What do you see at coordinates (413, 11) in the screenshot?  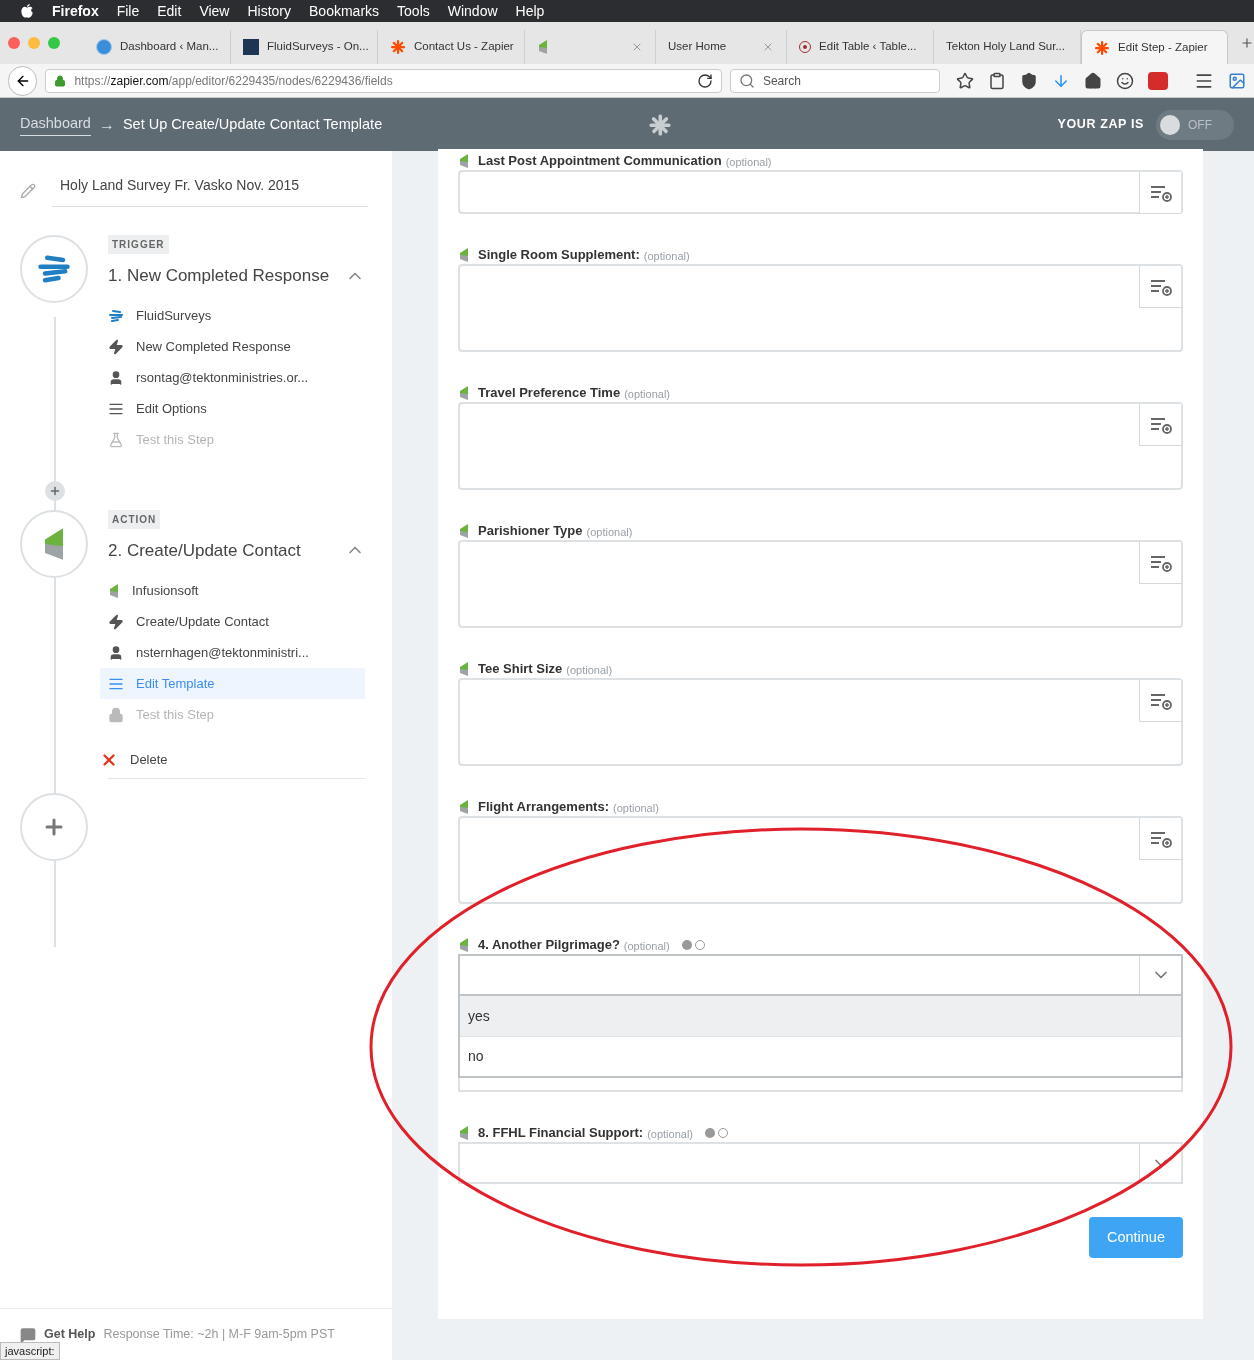 I see `menu-item: Tools` at bounding box center [413, 11].